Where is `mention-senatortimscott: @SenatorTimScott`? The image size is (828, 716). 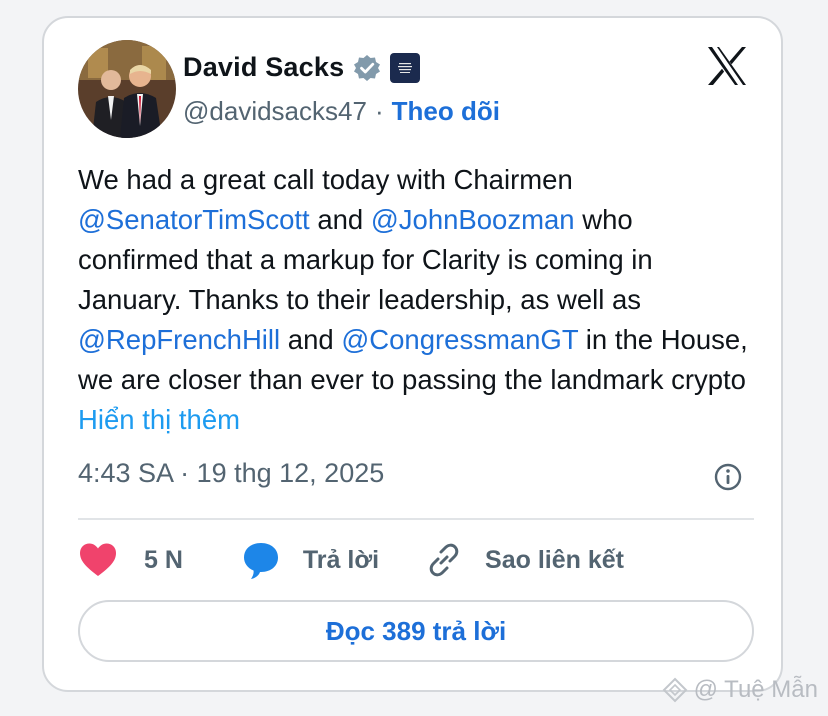 mention-senatortimscott: @SenatorTimScott is located at coordinates (194, 219).